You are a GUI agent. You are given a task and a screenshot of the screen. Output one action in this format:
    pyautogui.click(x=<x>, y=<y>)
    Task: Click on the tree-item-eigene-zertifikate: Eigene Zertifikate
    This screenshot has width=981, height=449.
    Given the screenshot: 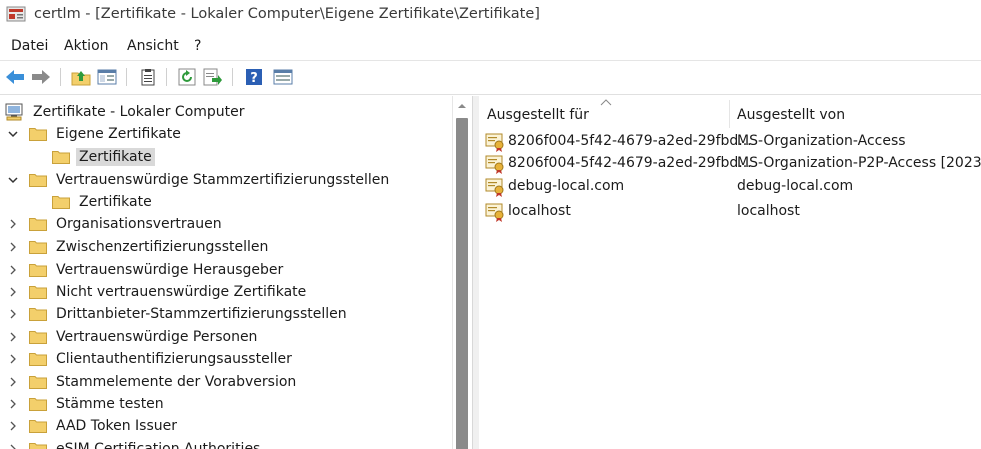 What is the action you would take?
    pyautogui.click(x=95, y=134)
    